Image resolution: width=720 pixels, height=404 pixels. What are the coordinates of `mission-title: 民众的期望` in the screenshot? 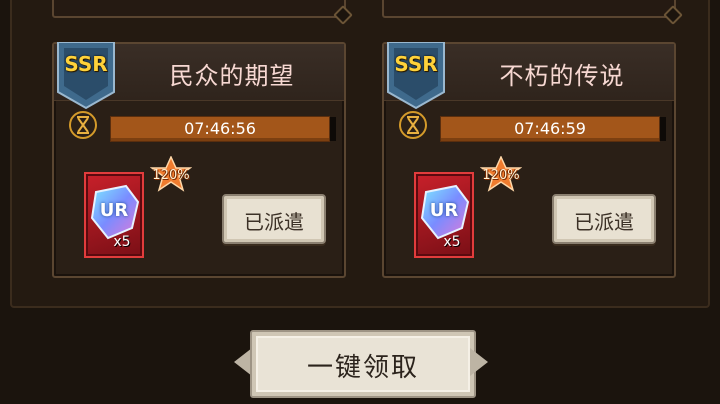 It's located at (232, 76).